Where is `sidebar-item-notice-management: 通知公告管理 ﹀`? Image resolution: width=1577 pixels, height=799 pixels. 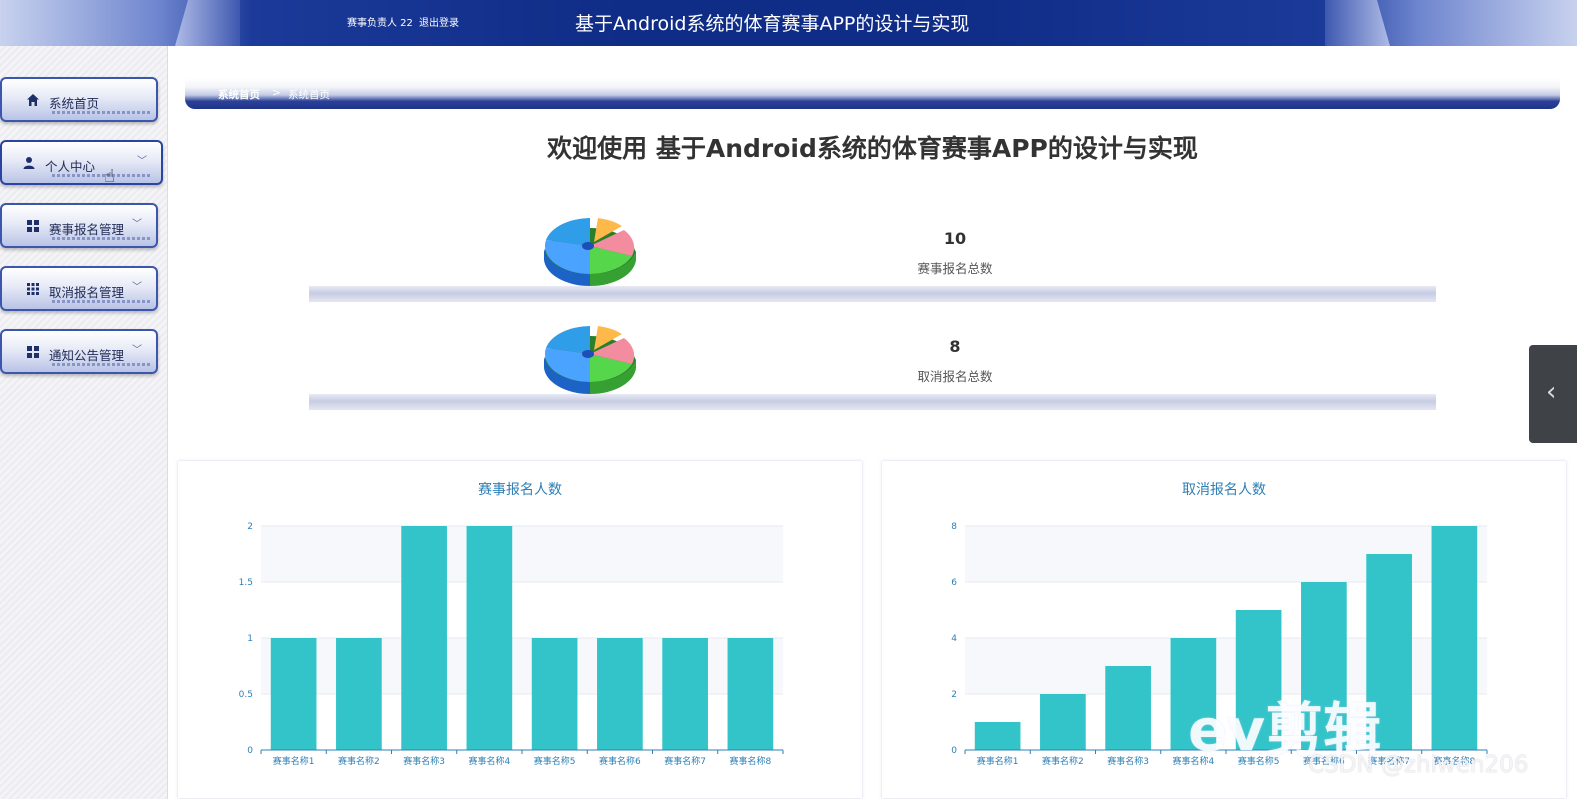
sidebar-item-notice-management: 通知公告管理 ﹀ is located at coordinates (79, 351).